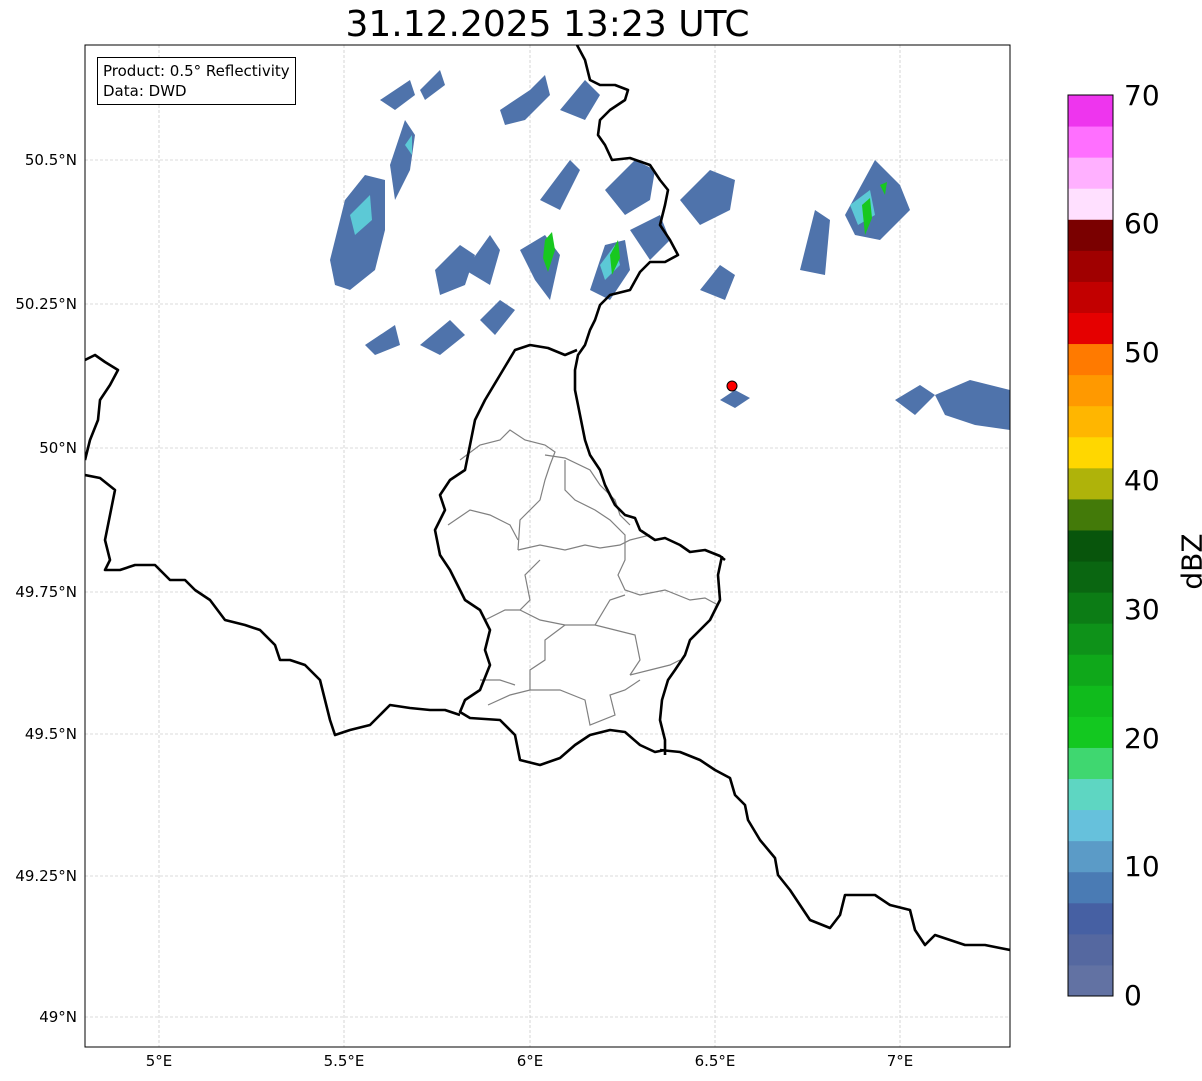  I want to click on lat-label: 50.25°N, so click(46, 304).